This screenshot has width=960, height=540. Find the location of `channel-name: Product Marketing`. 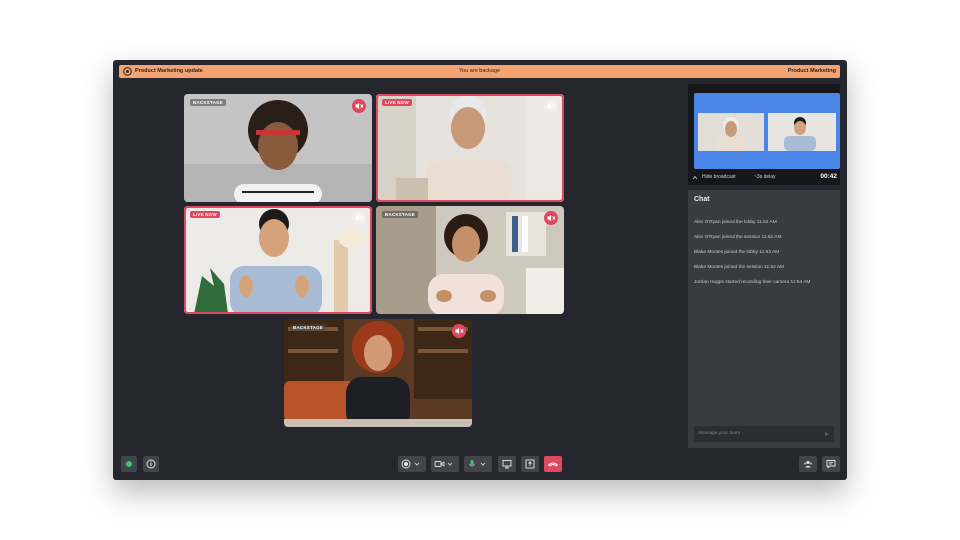

channel-name: Product Marketing is located at coordinates (811, 71).